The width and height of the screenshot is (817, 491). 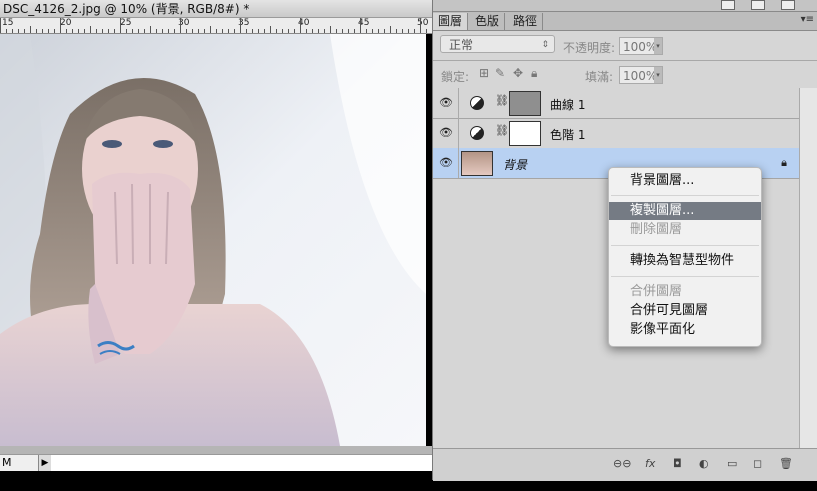 What do you see at coordinates (732, 463) in the screenshot?
I see `group-folder-icon: ▭` at bounding box center [732, 463].